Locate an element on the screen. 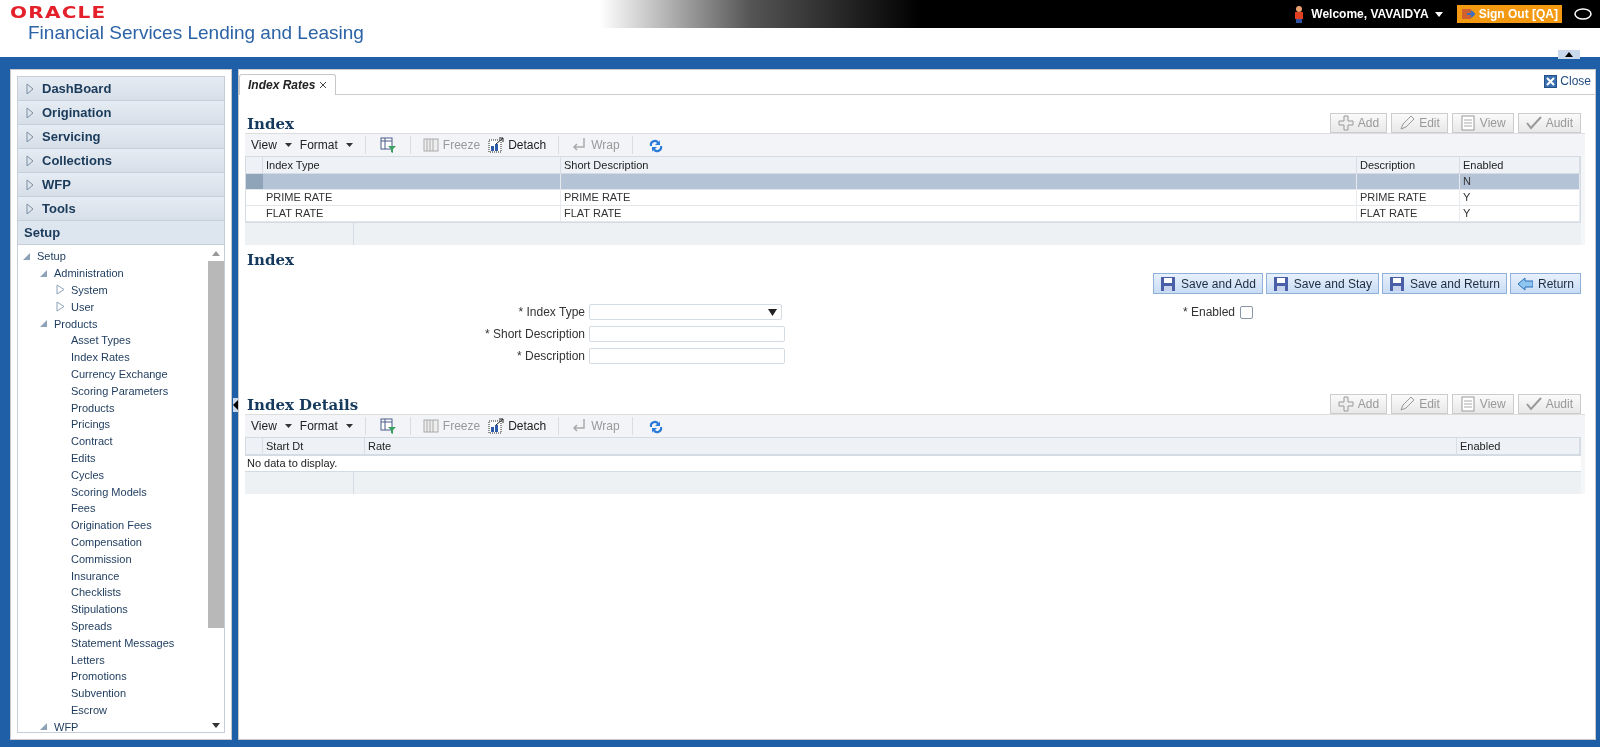 This screenshot has width=1600, height=747. column-header: Short Description is located at coordinates (959, 165).